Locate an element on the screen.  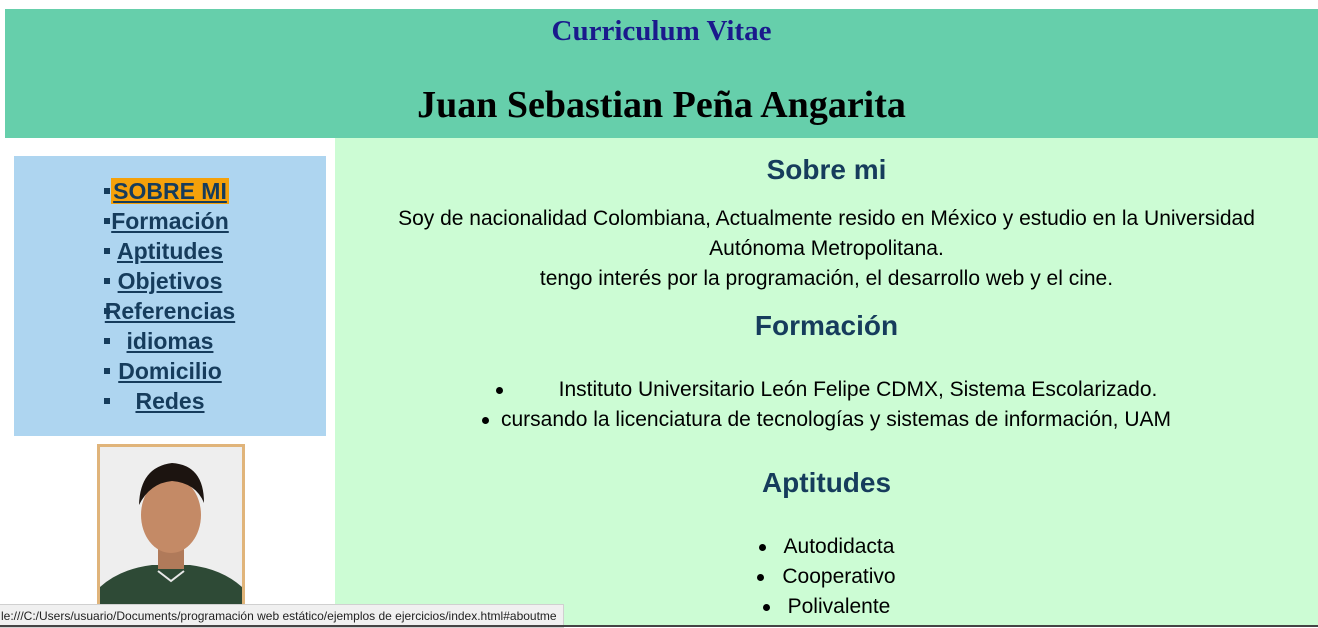
nav-link-idiomas: idiomas is located at coordinates (170, 341).